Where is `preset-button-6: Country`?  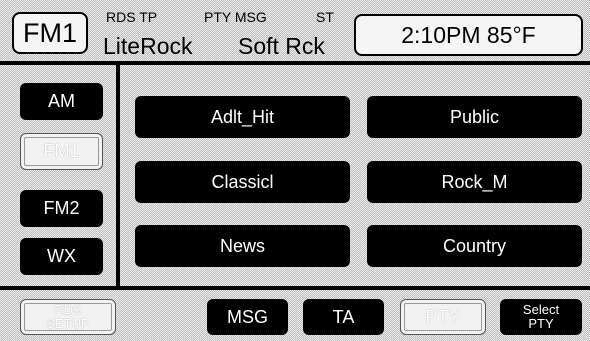 preset-button-6: Country is located at coordinates (474, 246).